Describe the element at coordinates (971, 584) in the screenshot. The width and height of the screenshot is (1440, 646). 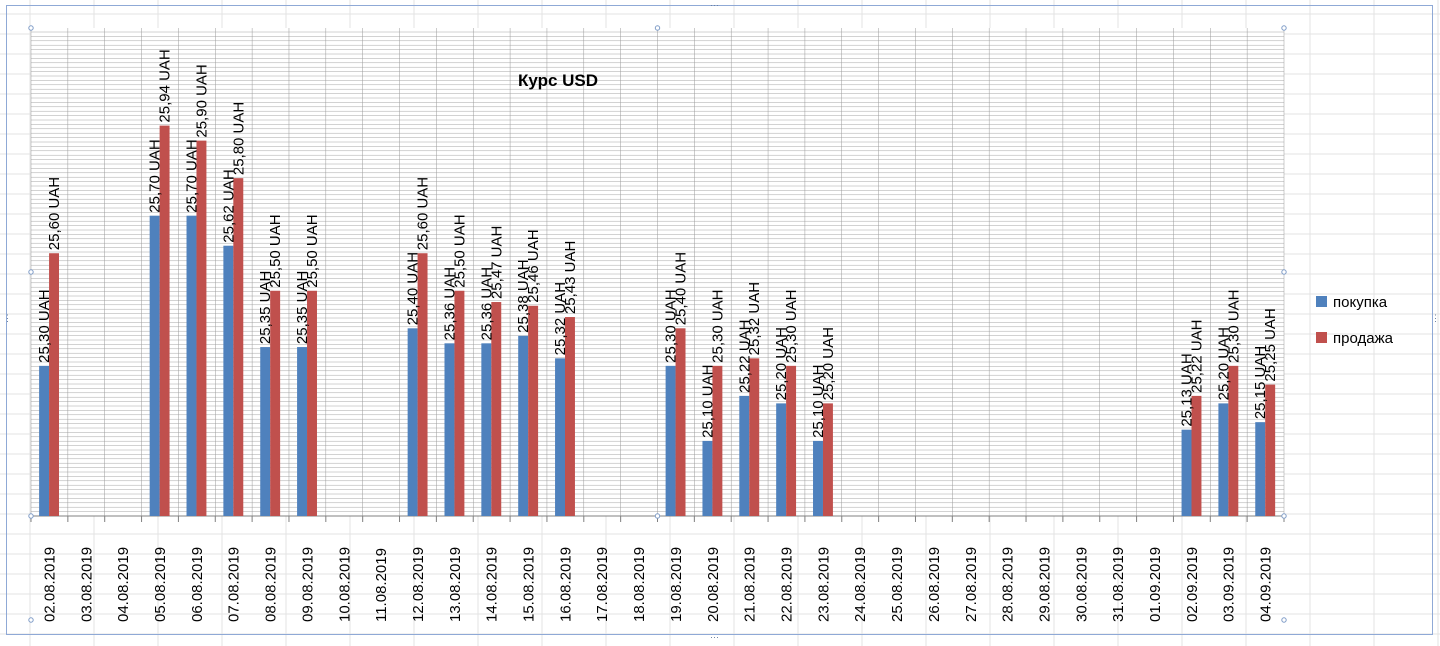
I see `x-tick-label: 27.08.2019` at that location.